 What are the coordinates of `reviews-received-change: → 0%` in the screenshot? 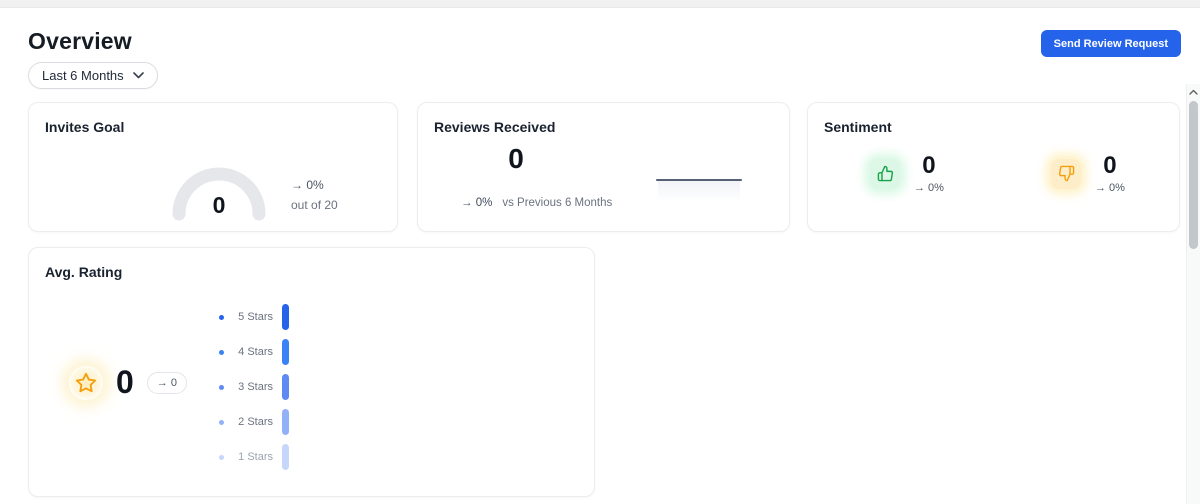 It's located at (477, 203).